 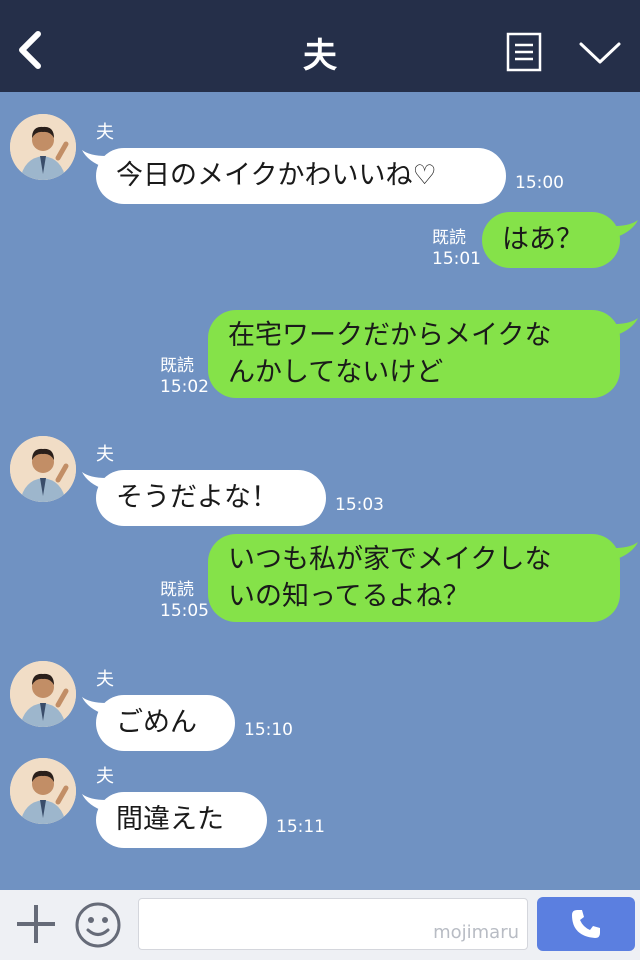 What do you see at coordinates (414, 354) in the screenshot?
I see `message-bubble-outgoing: 在宅ワークだからメイクな んかしてないけど` at bounding box center [414, 354].